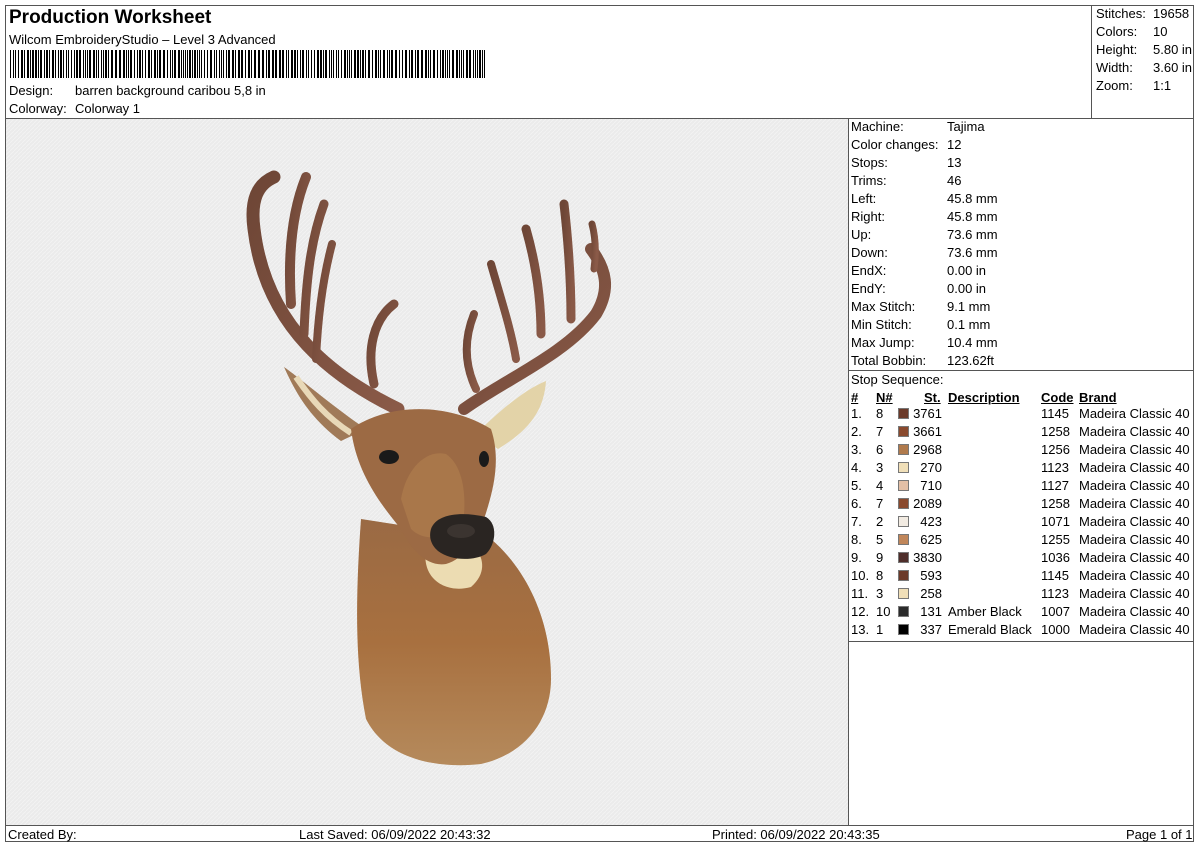 Image resolution: width=1200 pixels, height=848 pixels. Describe the element at coordinates (108, 108) in the screenshot. I see `colorway-value: Colorway 1` at that location.